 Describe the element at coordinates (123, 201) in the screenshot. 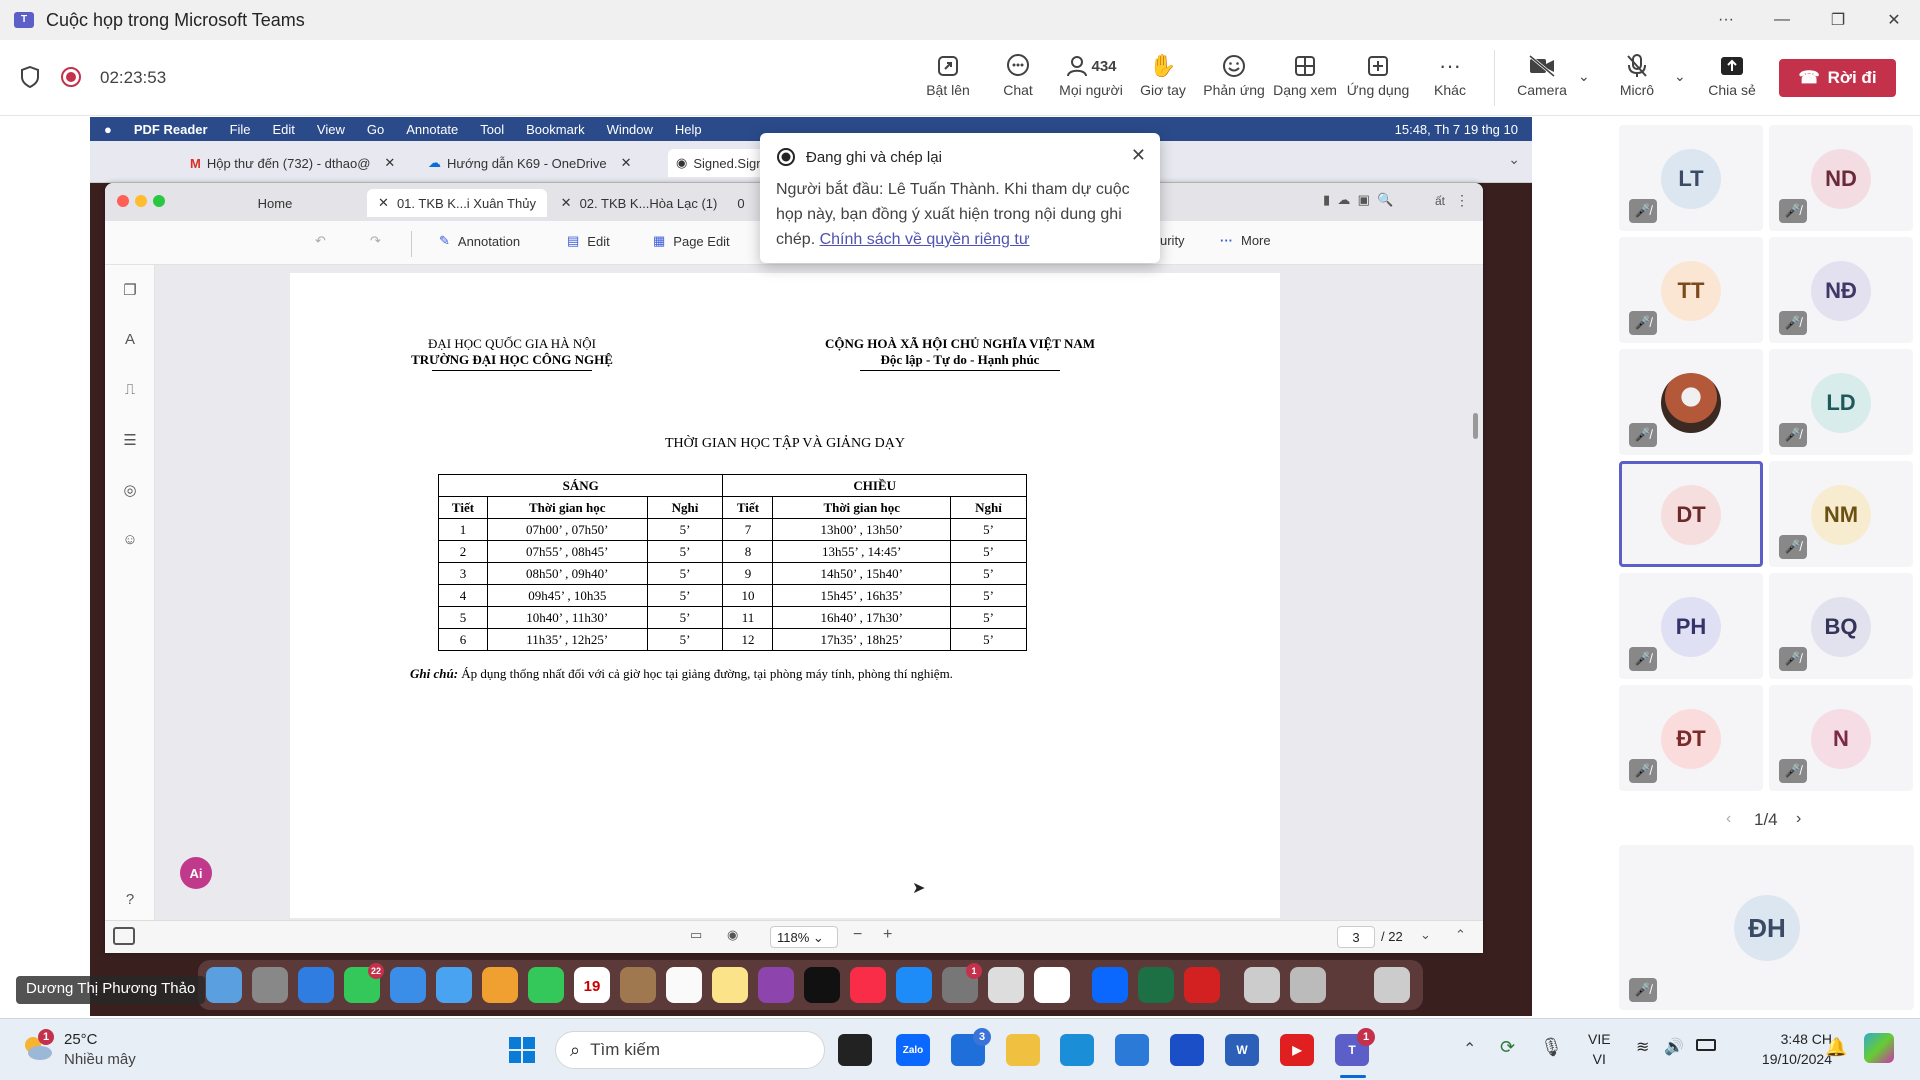

I see `mac-close-dot` at that location.